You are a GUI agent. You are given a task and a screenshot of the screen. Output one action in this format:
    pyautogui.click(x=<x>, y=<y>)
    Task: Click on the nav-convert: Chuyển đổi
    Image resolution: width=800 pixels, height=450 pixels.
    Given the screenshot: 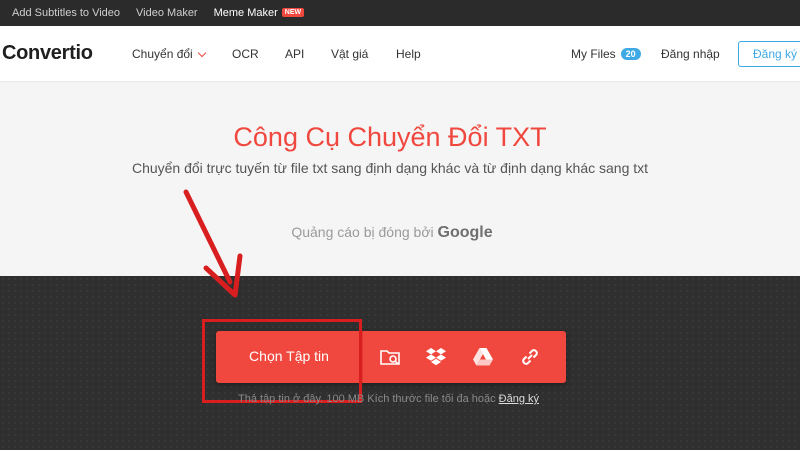 What is the action you would take?
    pyautogui.click(x=169, y=54)
    